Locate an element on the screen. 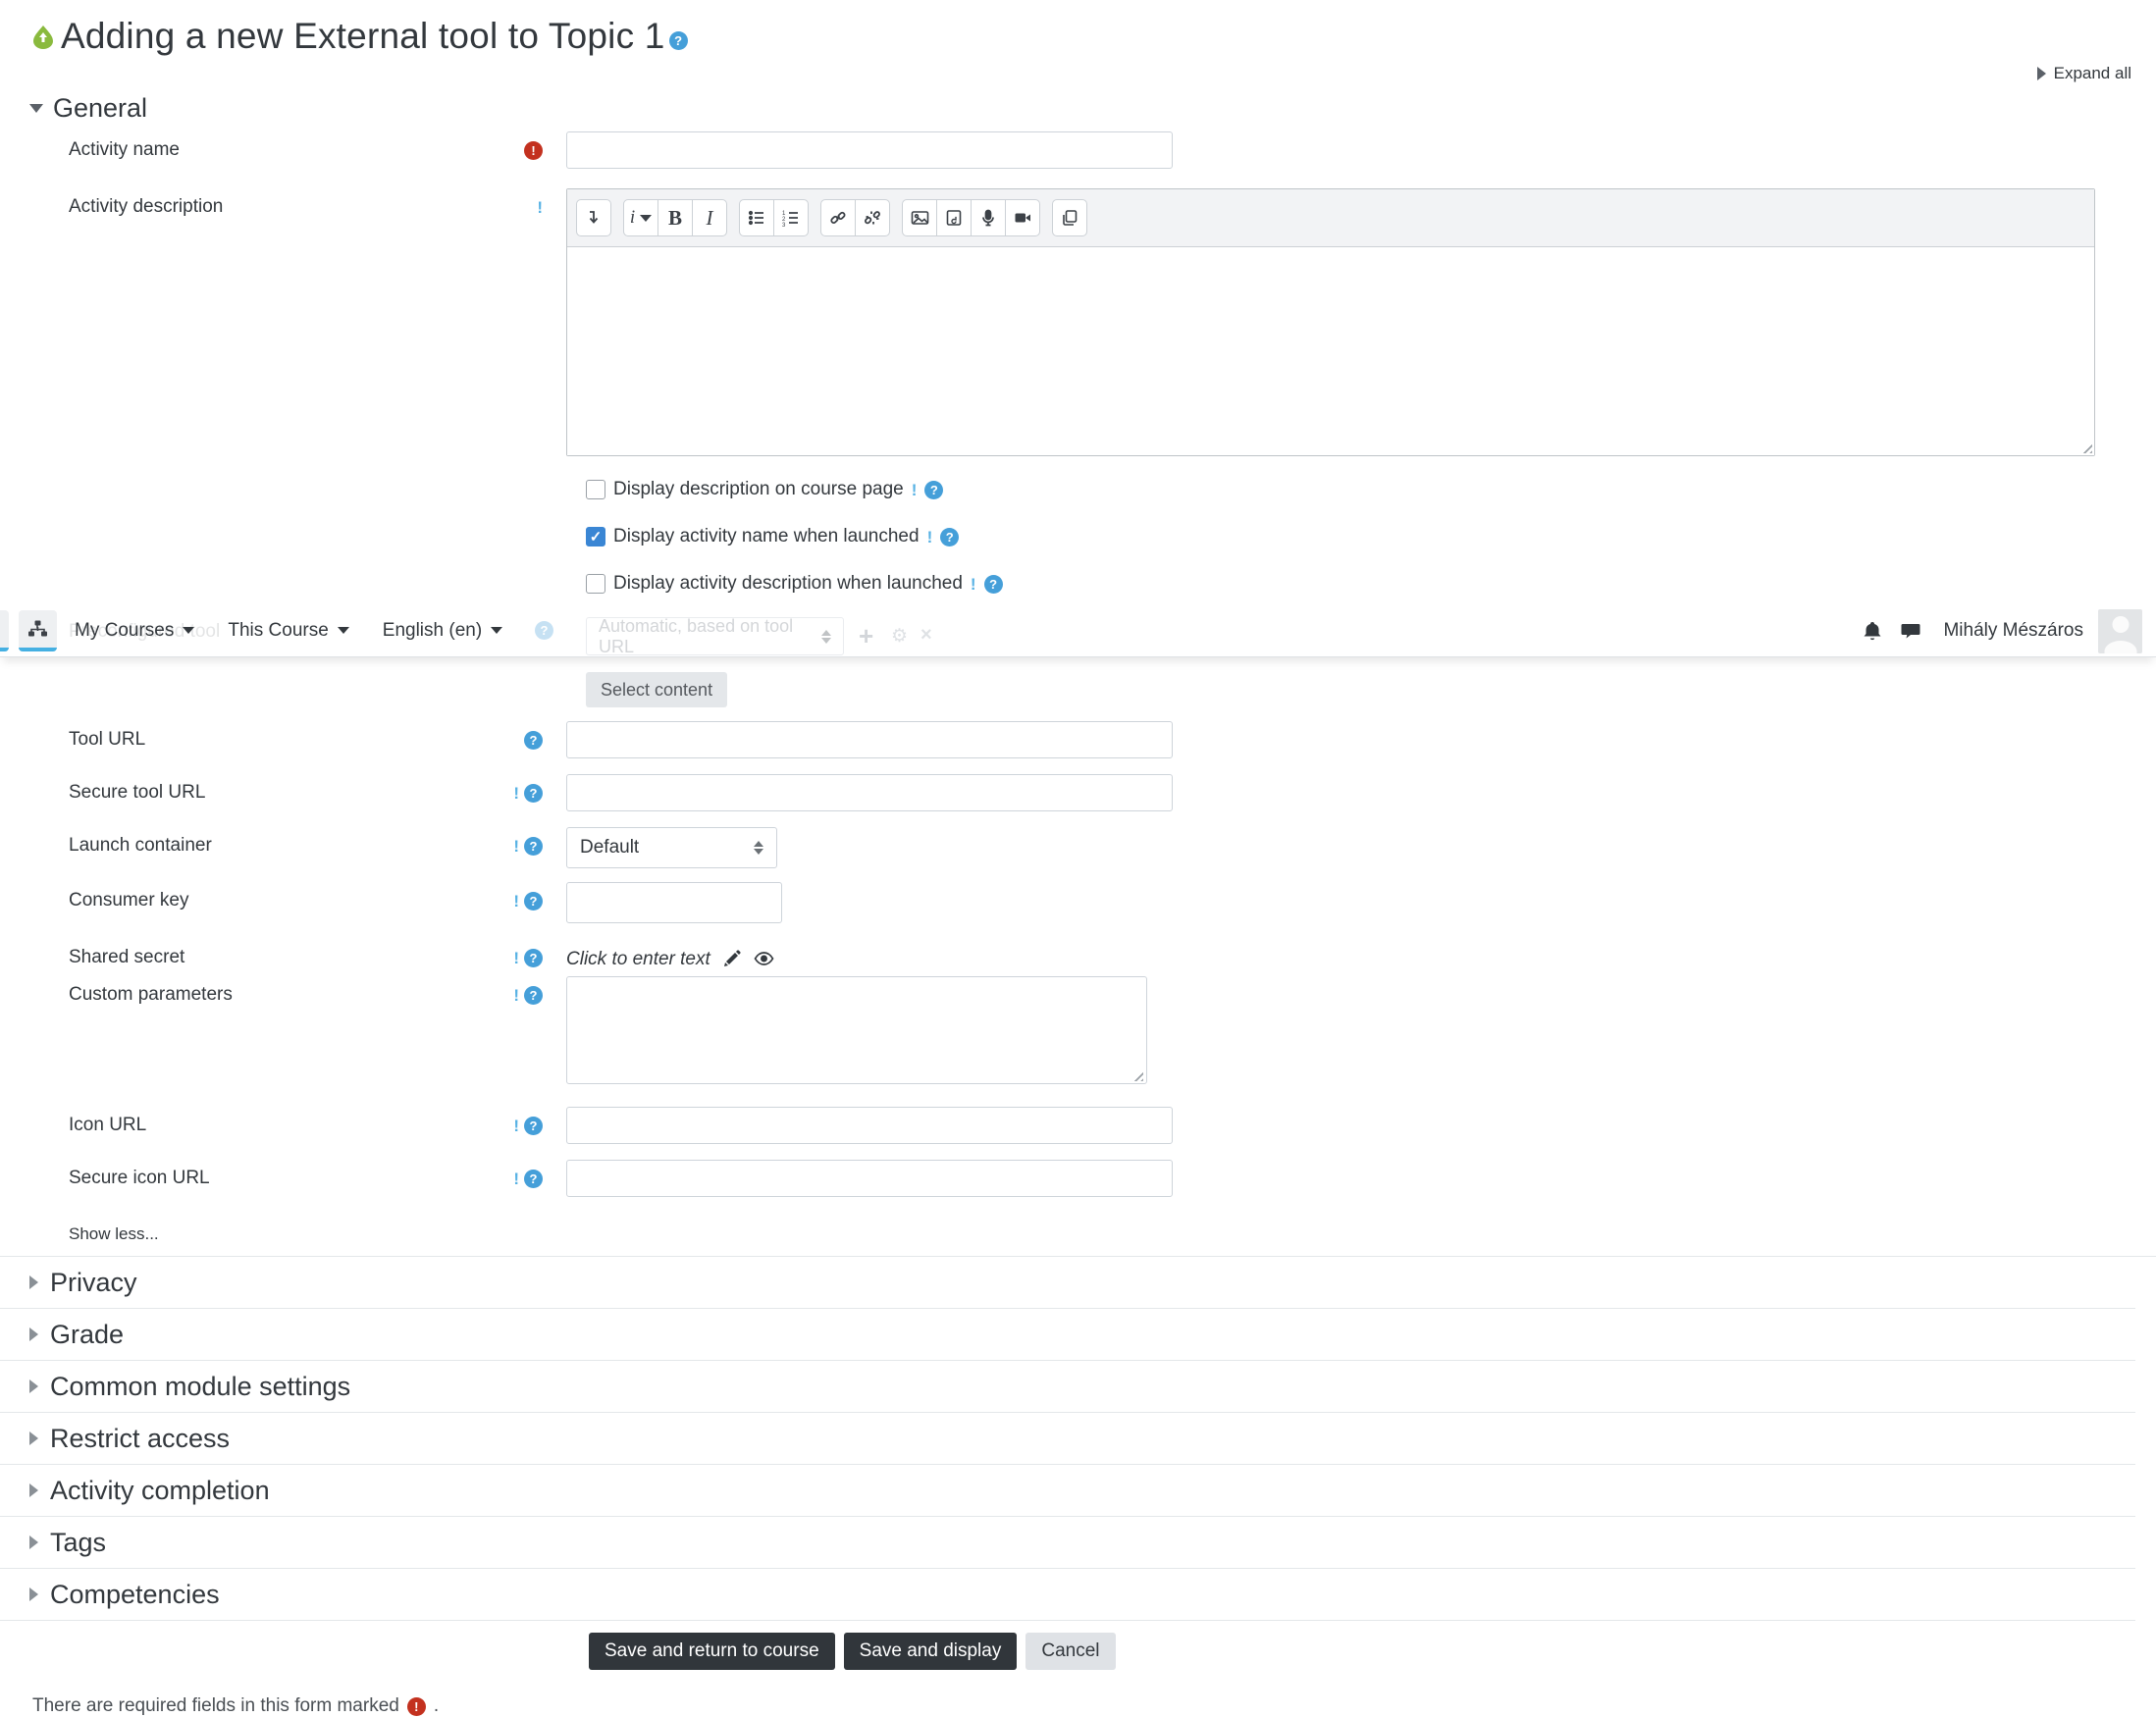 Image resolution: width=2156 pixels, height=1717 pixels. unordered-list-icon is located at coordinates (756, 217).